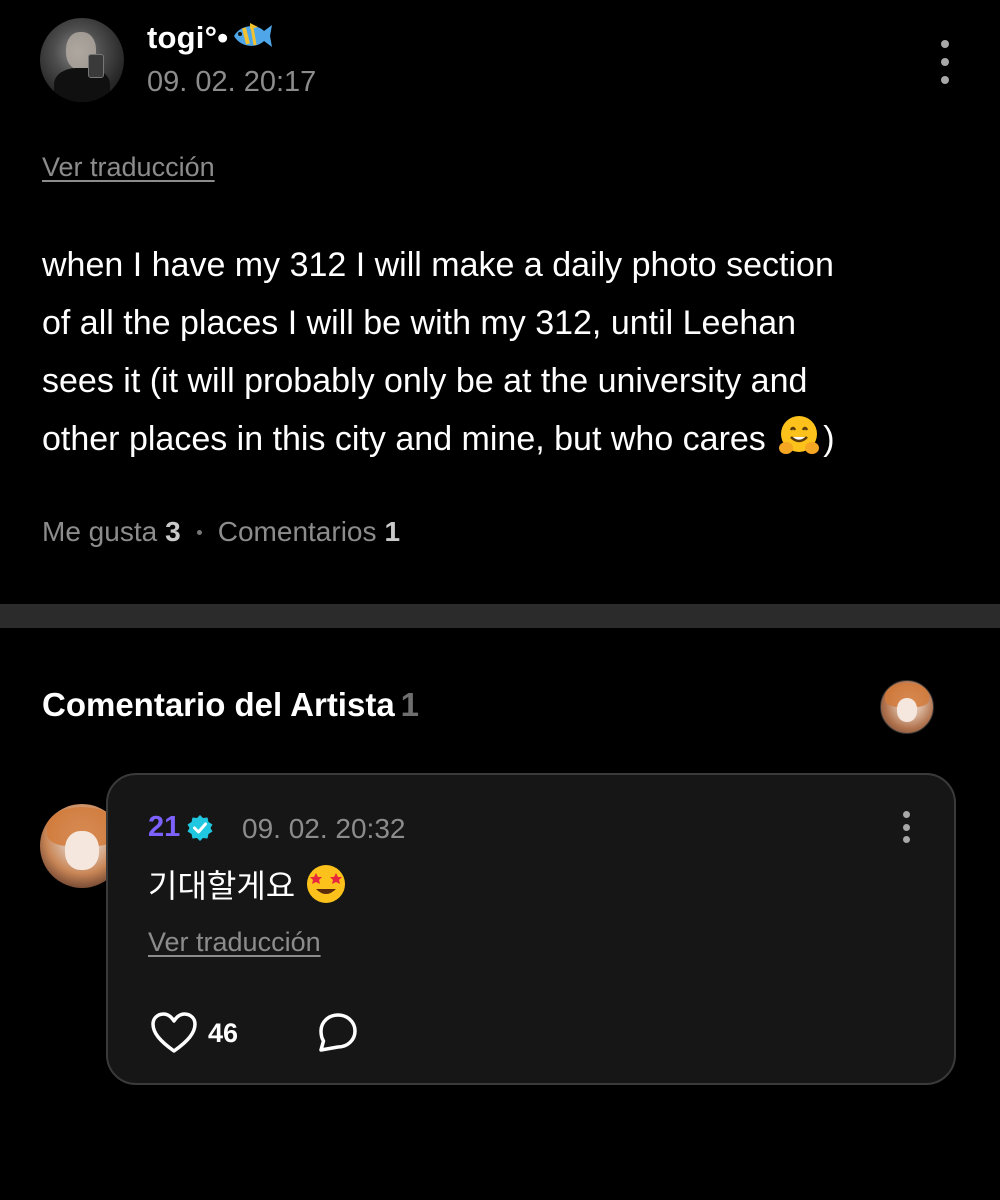  Describe the element at coordinates (96, 66) in the screenshot. I see `avatar-phone` at that location.